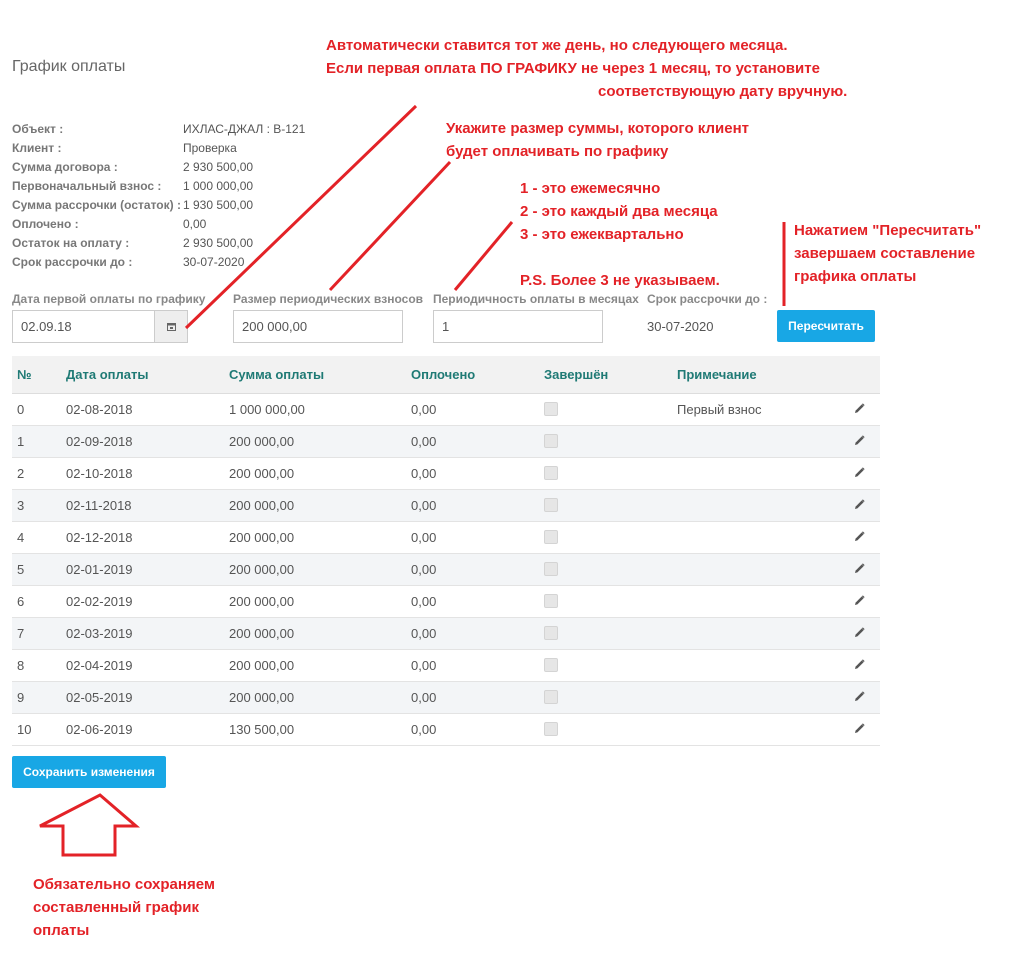  What do you see at coordinates (301, 217) in the screenshot?
I see `pointer-line-date` at bounding box center [301, 217].